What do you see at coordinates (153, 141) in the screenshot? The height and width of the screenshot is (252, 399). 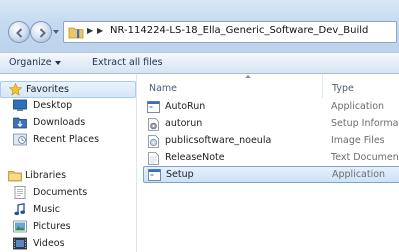 I see `image-file-icon` at bounding box center [153, 141].